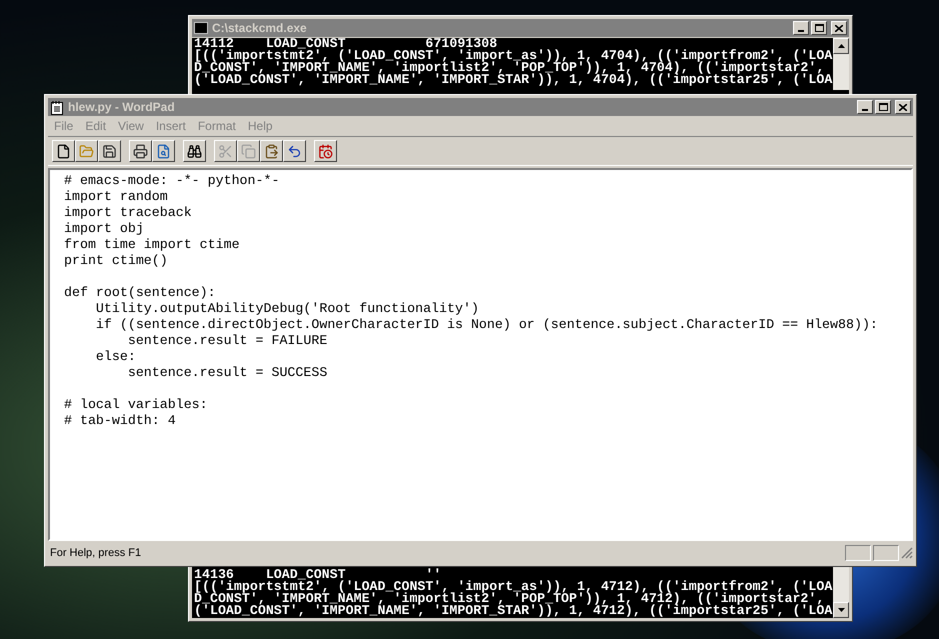 This screenshot has height=639, width=939. What do you see at coordinates (513, 56) in the screenshot?
I see `console-line: [(('importstmt2', ('LOAD_CONST', 'import_as')), 1, 4704), (('importfrom2', ('LOA` at bounding box center [513, 56].